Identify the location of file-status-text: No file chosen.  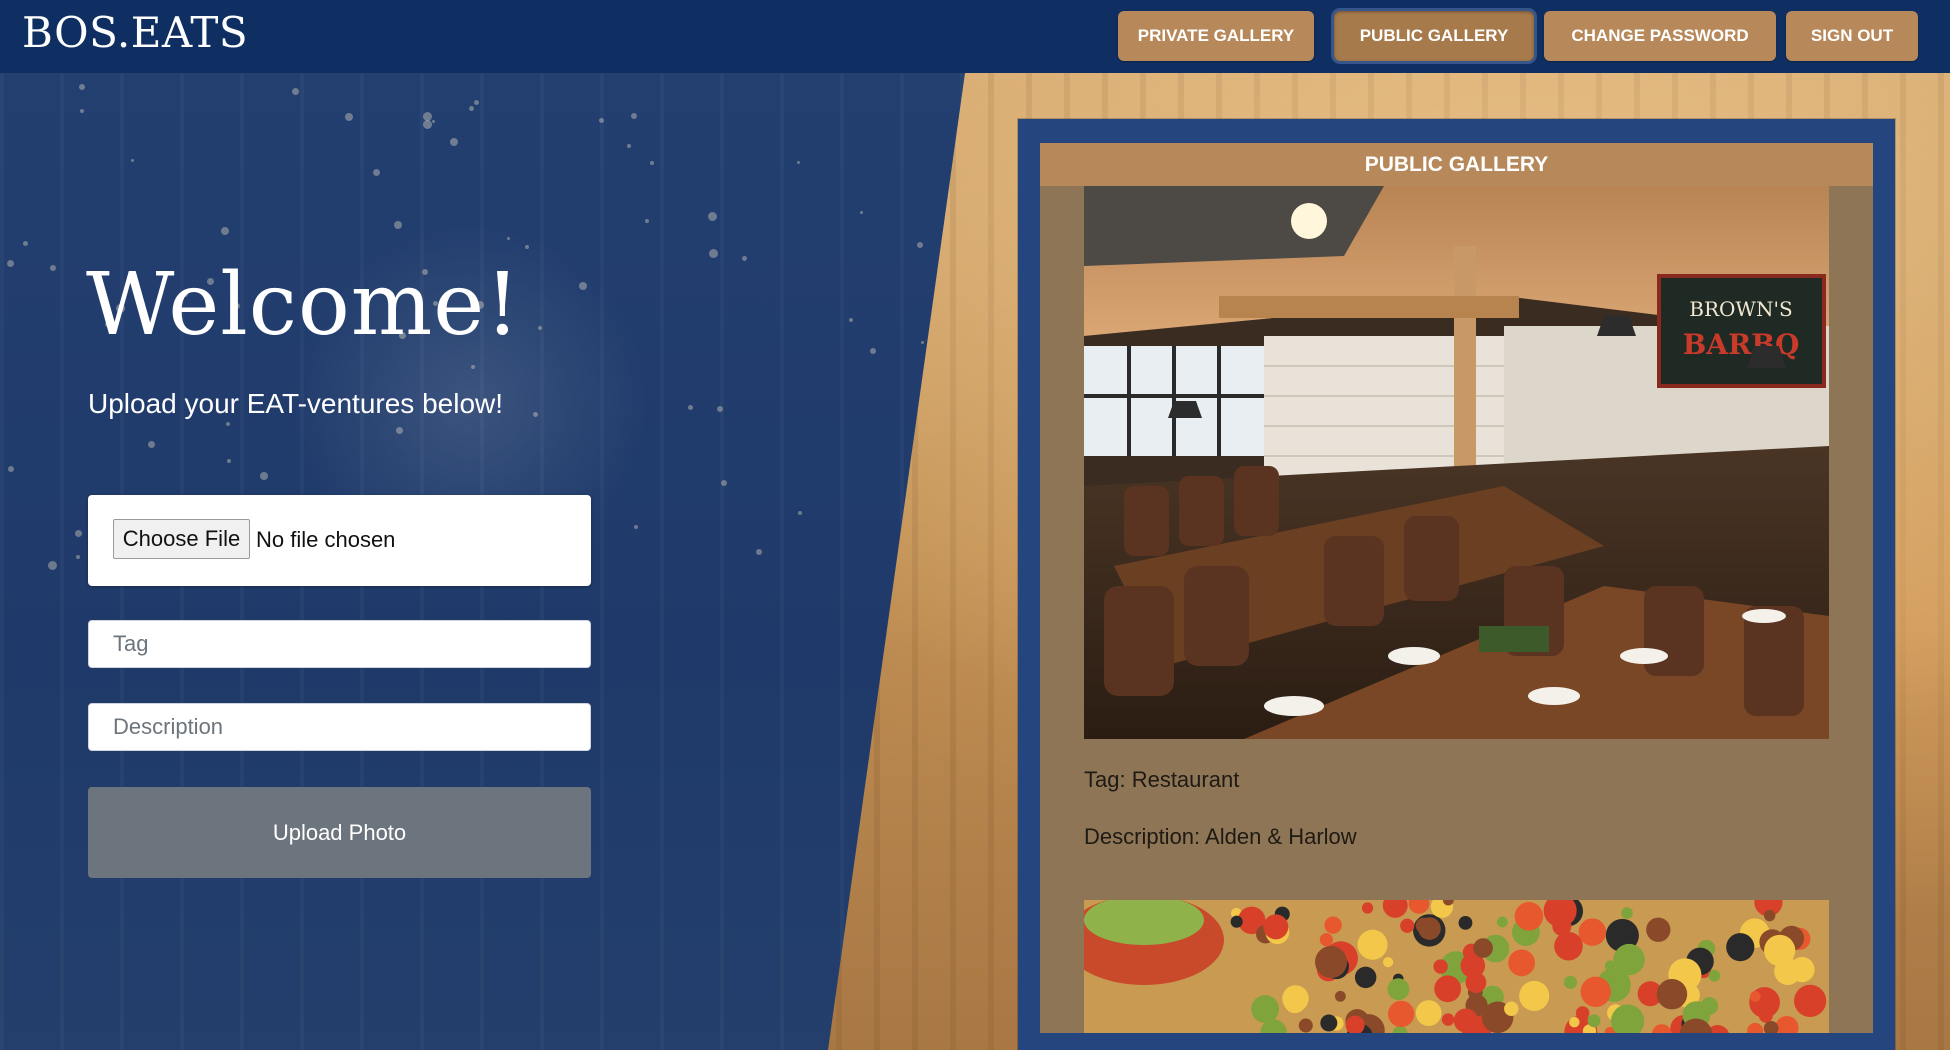
(326, 539).